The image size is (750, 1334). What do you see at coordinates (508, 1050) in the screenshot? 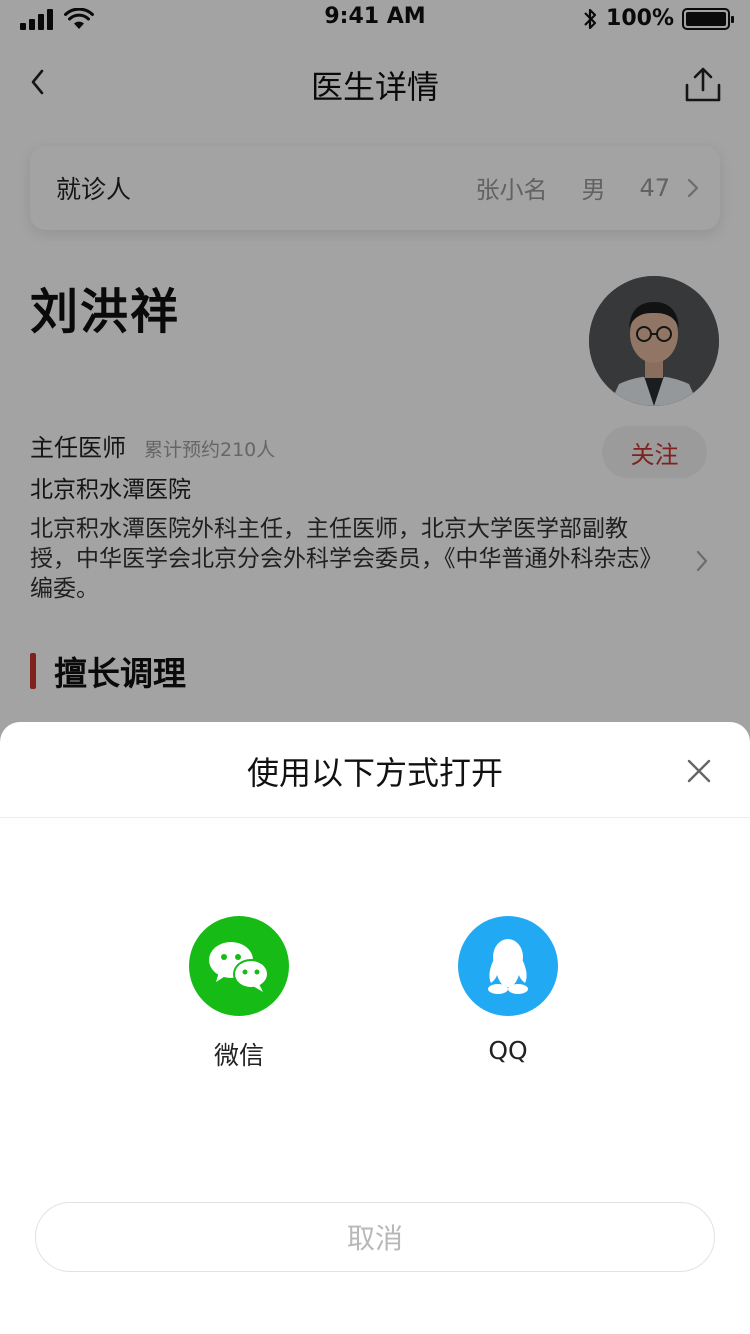
I see `qq-label: QQ` at bounding box center [508, 1050].